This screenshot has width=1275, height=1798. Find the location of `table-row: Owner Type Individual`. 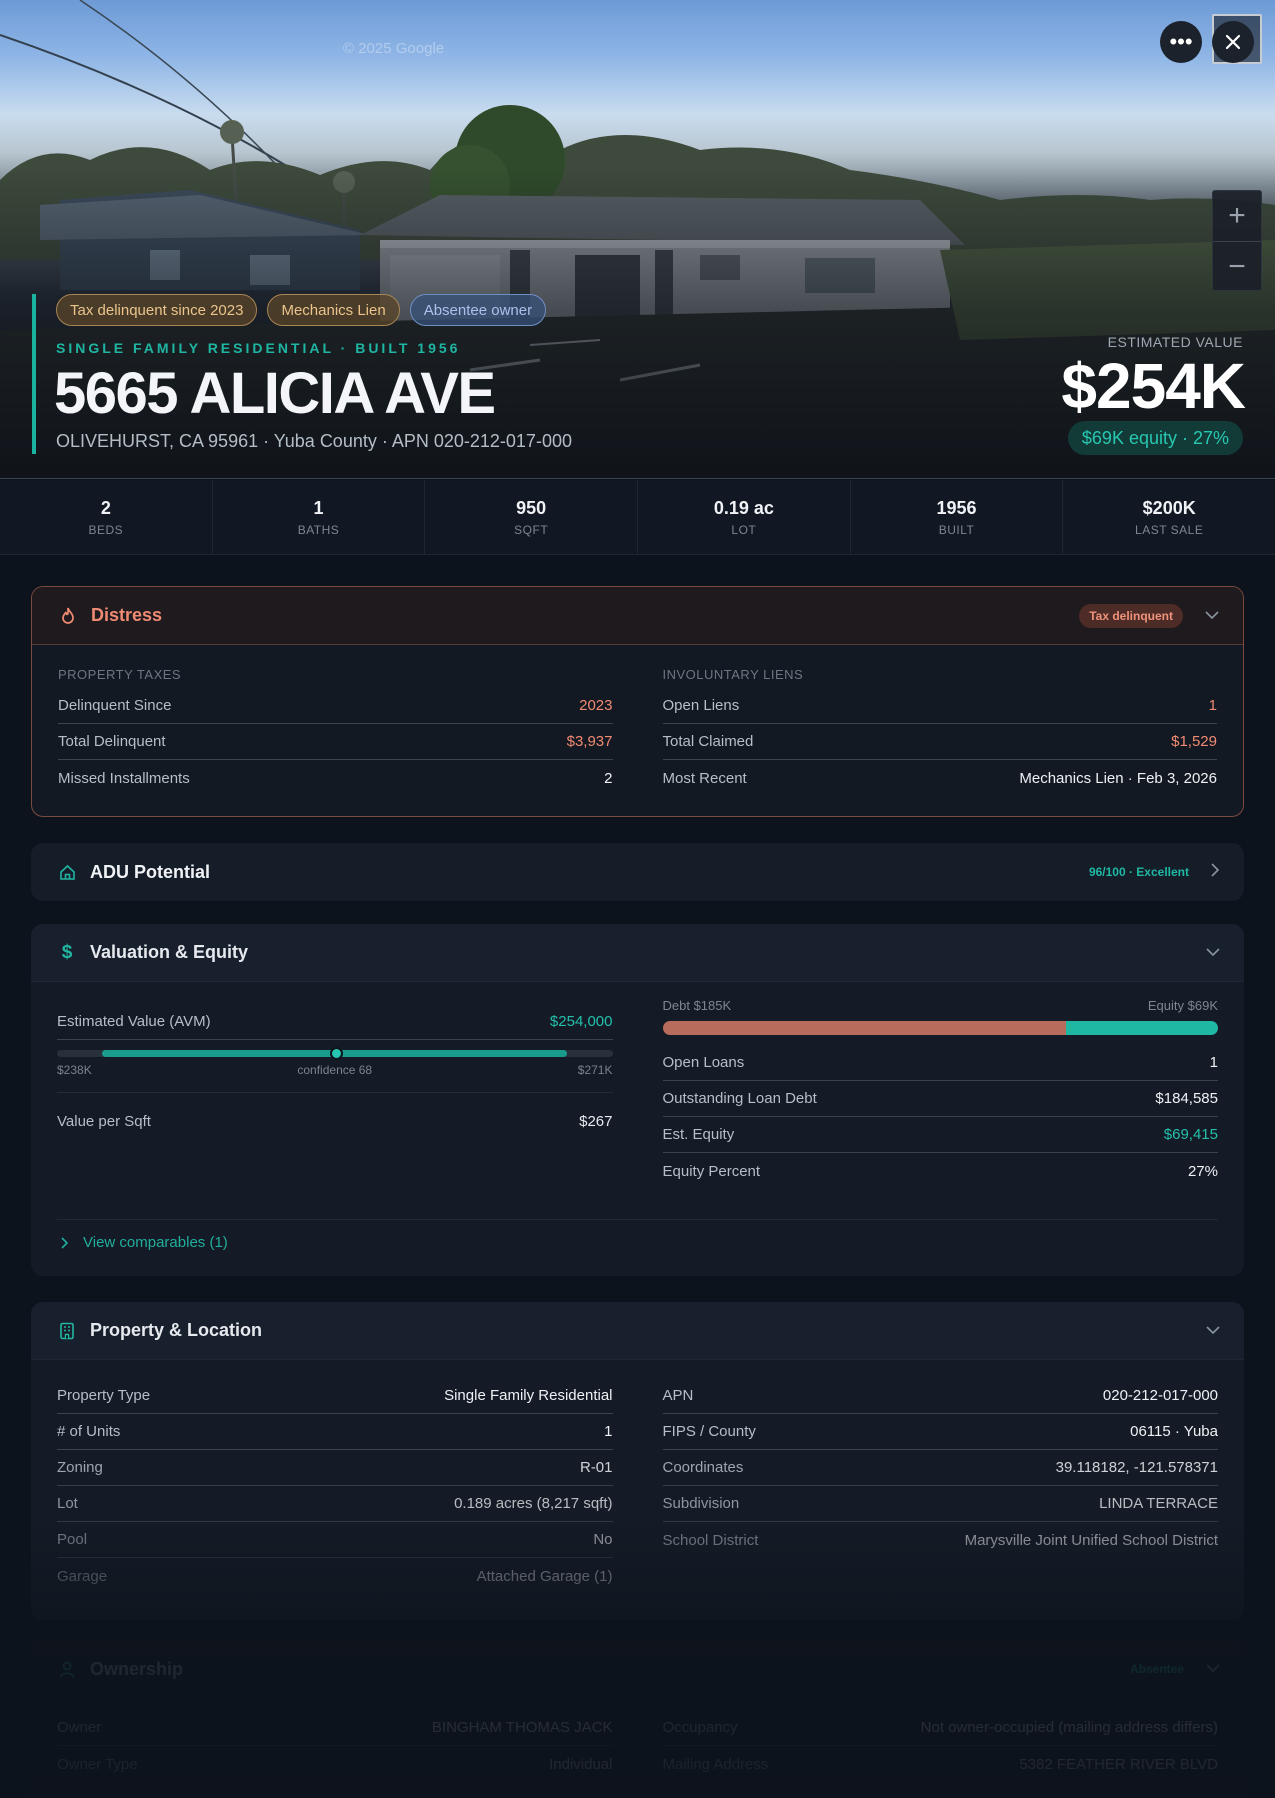

table-row: Owner Type Individual is located at coordinates (335, 1764).